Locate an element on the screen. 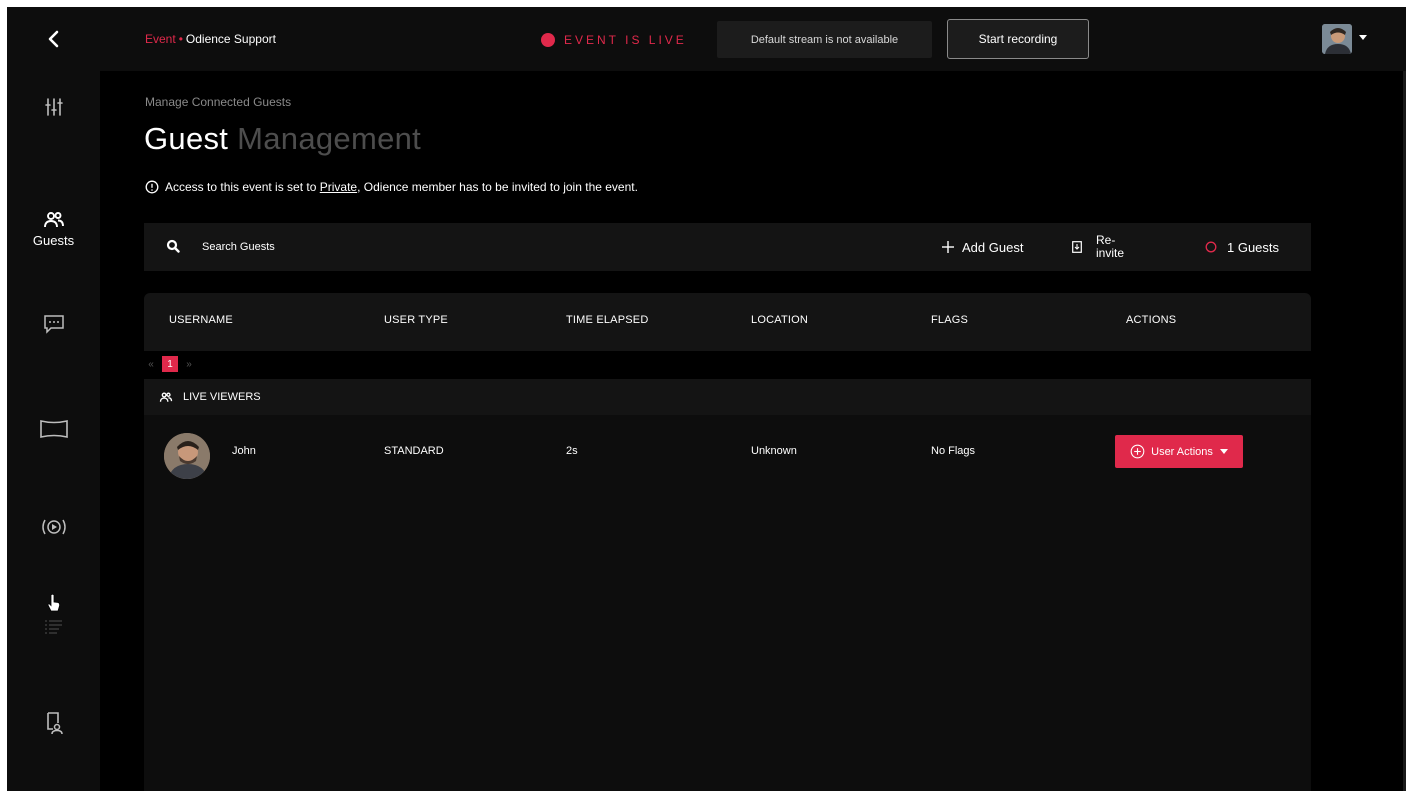 The height and width of the screenshot is (791, 1413). plus-circle-icon is located at coordinates (1137, 451).